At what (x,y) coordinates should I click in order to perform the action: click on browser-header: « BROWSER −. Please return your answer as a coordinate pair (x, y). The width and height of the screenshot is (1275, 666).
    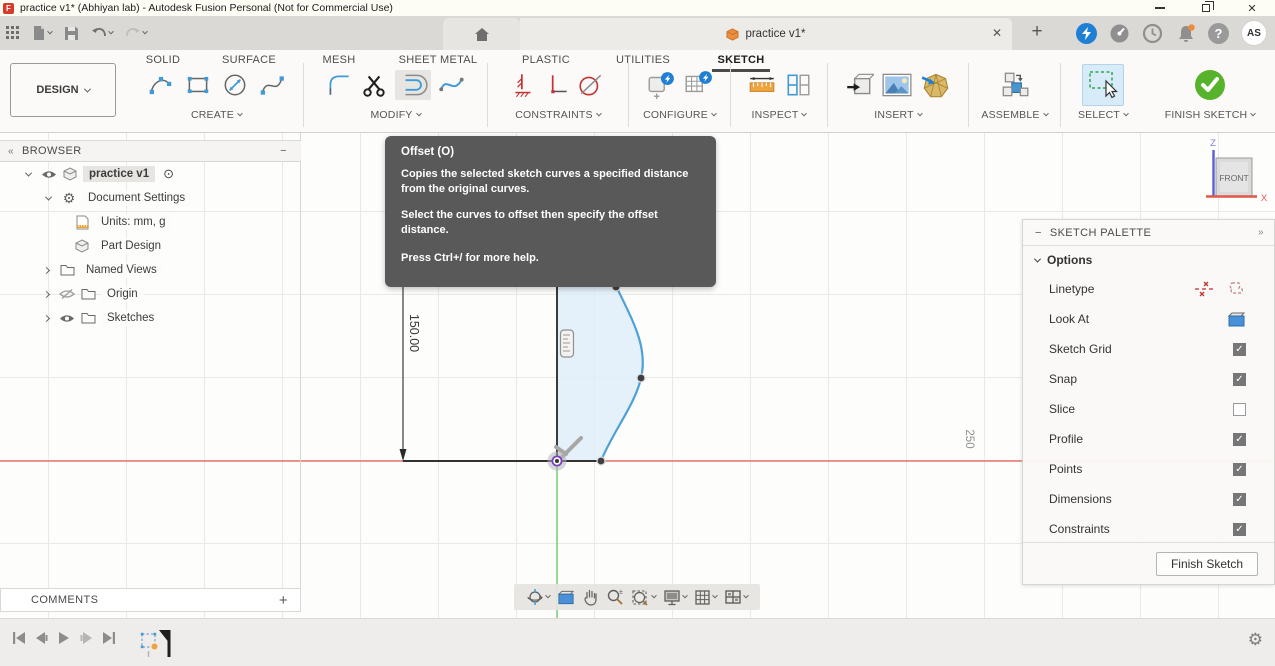
    Looking at the image, I should click on (150, 151).